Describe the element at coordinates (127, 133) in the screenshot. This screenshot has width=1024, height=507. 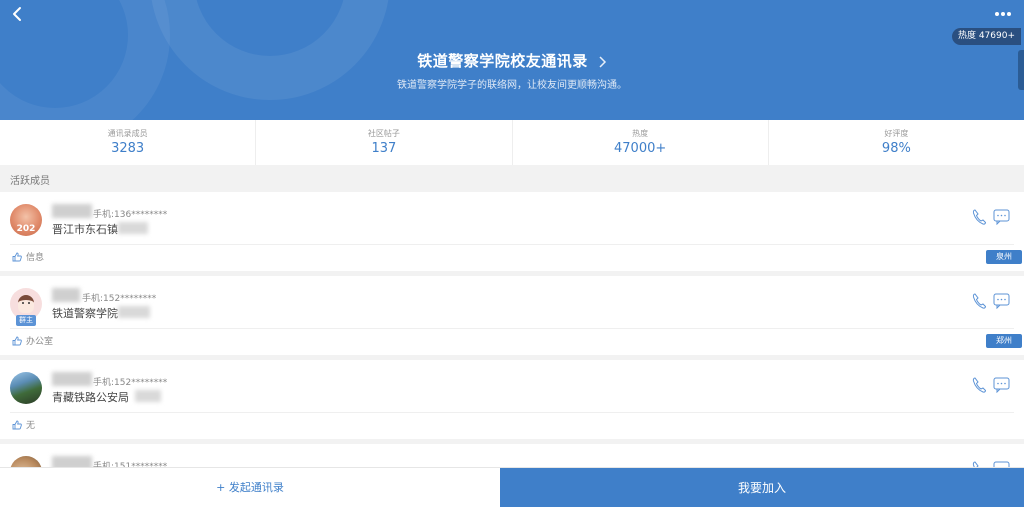
I see `stat-label: 通讯录成员` at that location.